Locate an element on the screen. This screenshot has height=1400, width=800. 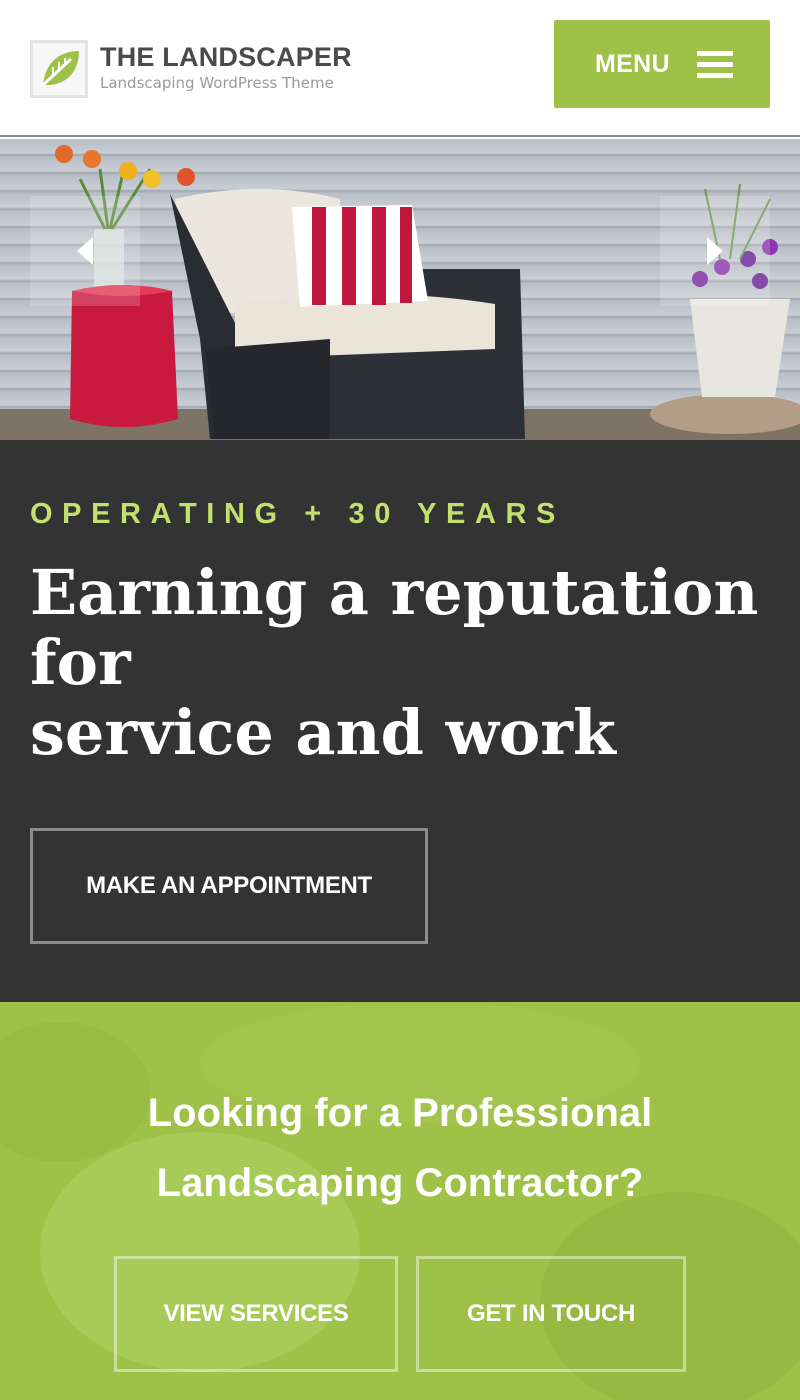
make-appointment-label: MAKE AN APPOINTMENT is located at coordinates (229, 885).